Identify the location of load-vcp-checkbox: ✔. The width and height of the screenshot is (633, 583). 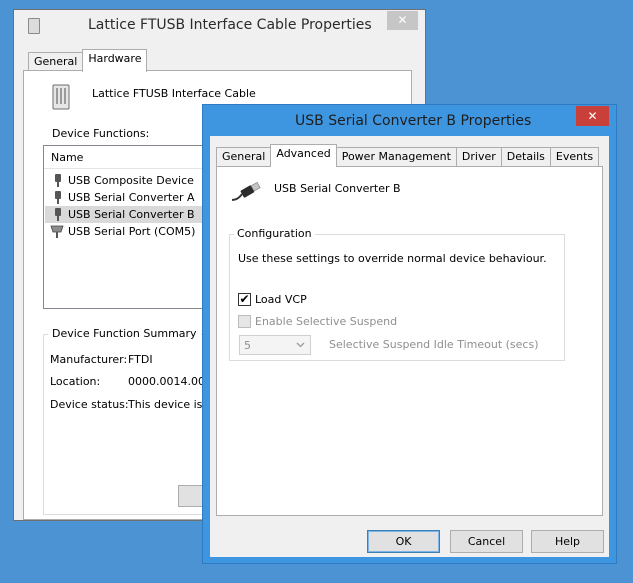
(244, 299).